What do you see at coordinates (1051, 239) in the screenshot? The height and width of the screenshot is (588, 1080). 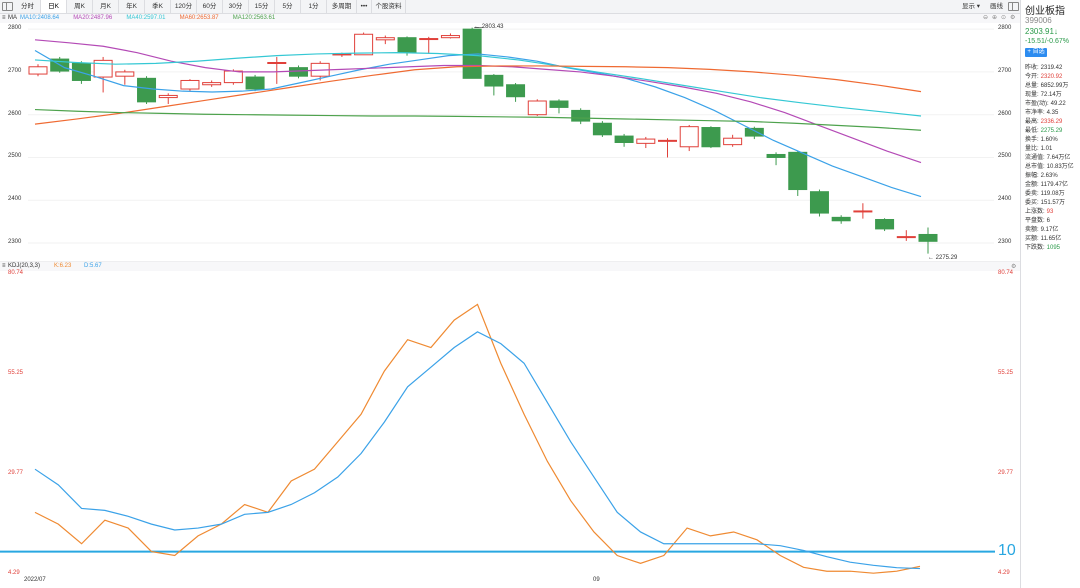 I see `stat-value: 11.65亿` at bounding box center [1051, 239].